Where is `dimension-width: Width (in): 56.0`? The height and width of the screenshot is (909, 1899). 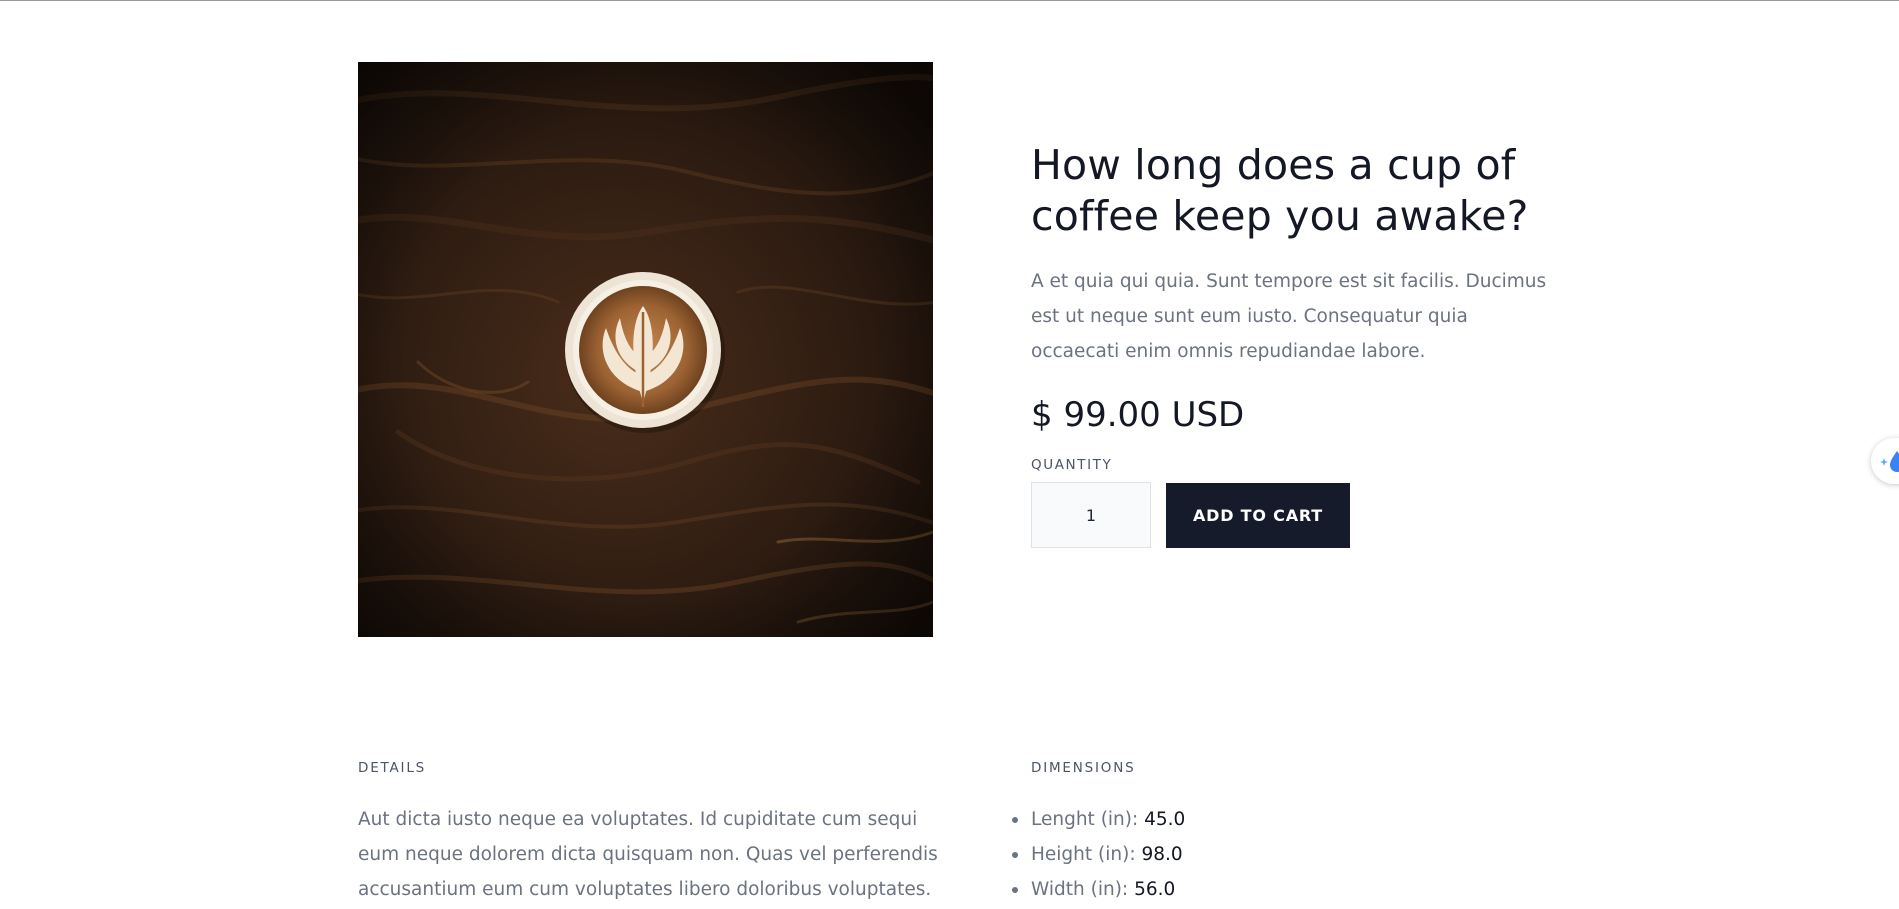
dimension-width: Width (in): 56.0 is located at coordinates (1098, 889).